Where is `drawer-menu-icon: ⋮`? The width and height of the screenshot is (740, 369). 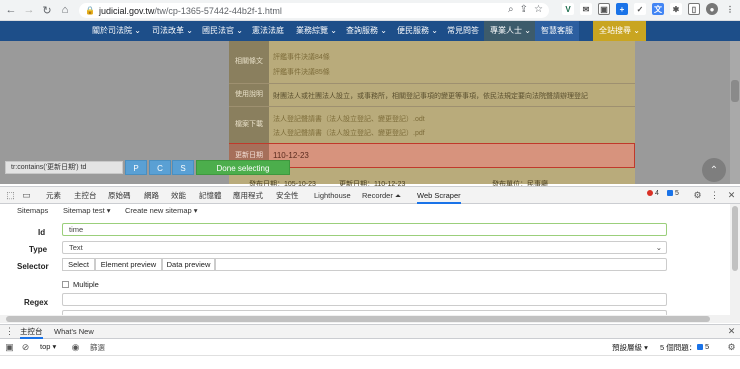 drawer-menu-icon: ⋮ is located at coordinates (9, 331).